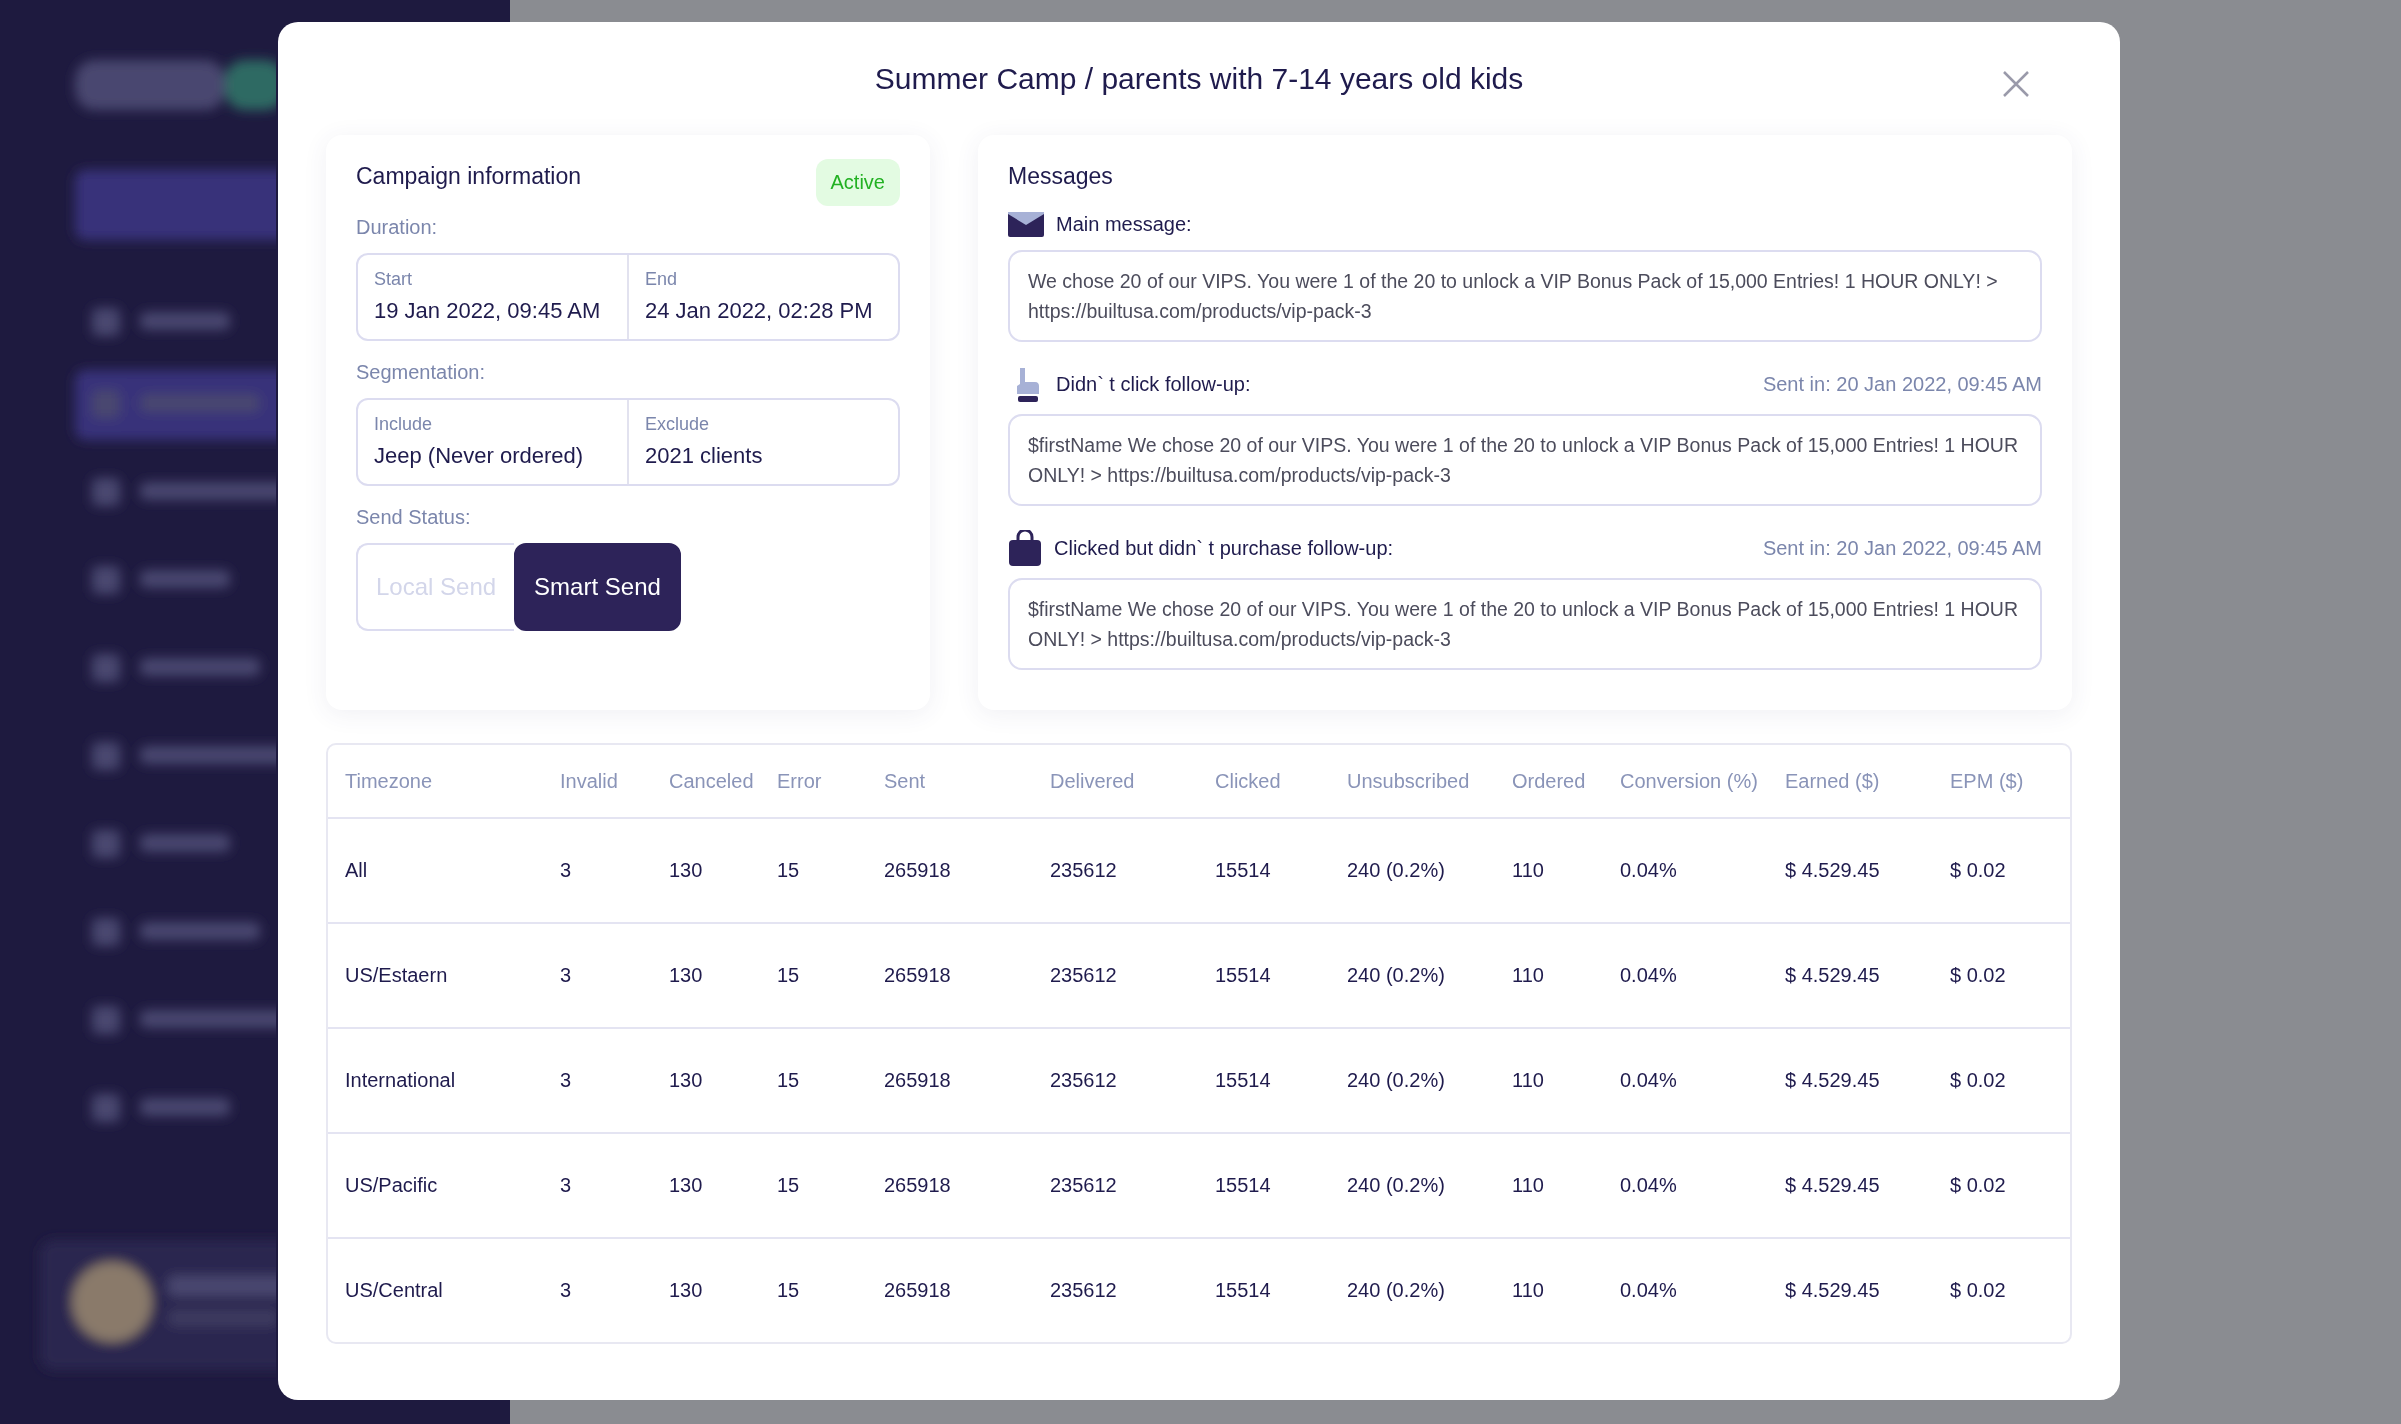 The width and height of the screenshot is (2401, 1424). Describe the element at coordinates (917, 1290) in the screenshot. I see `table-cell-text: 265918` at that location.